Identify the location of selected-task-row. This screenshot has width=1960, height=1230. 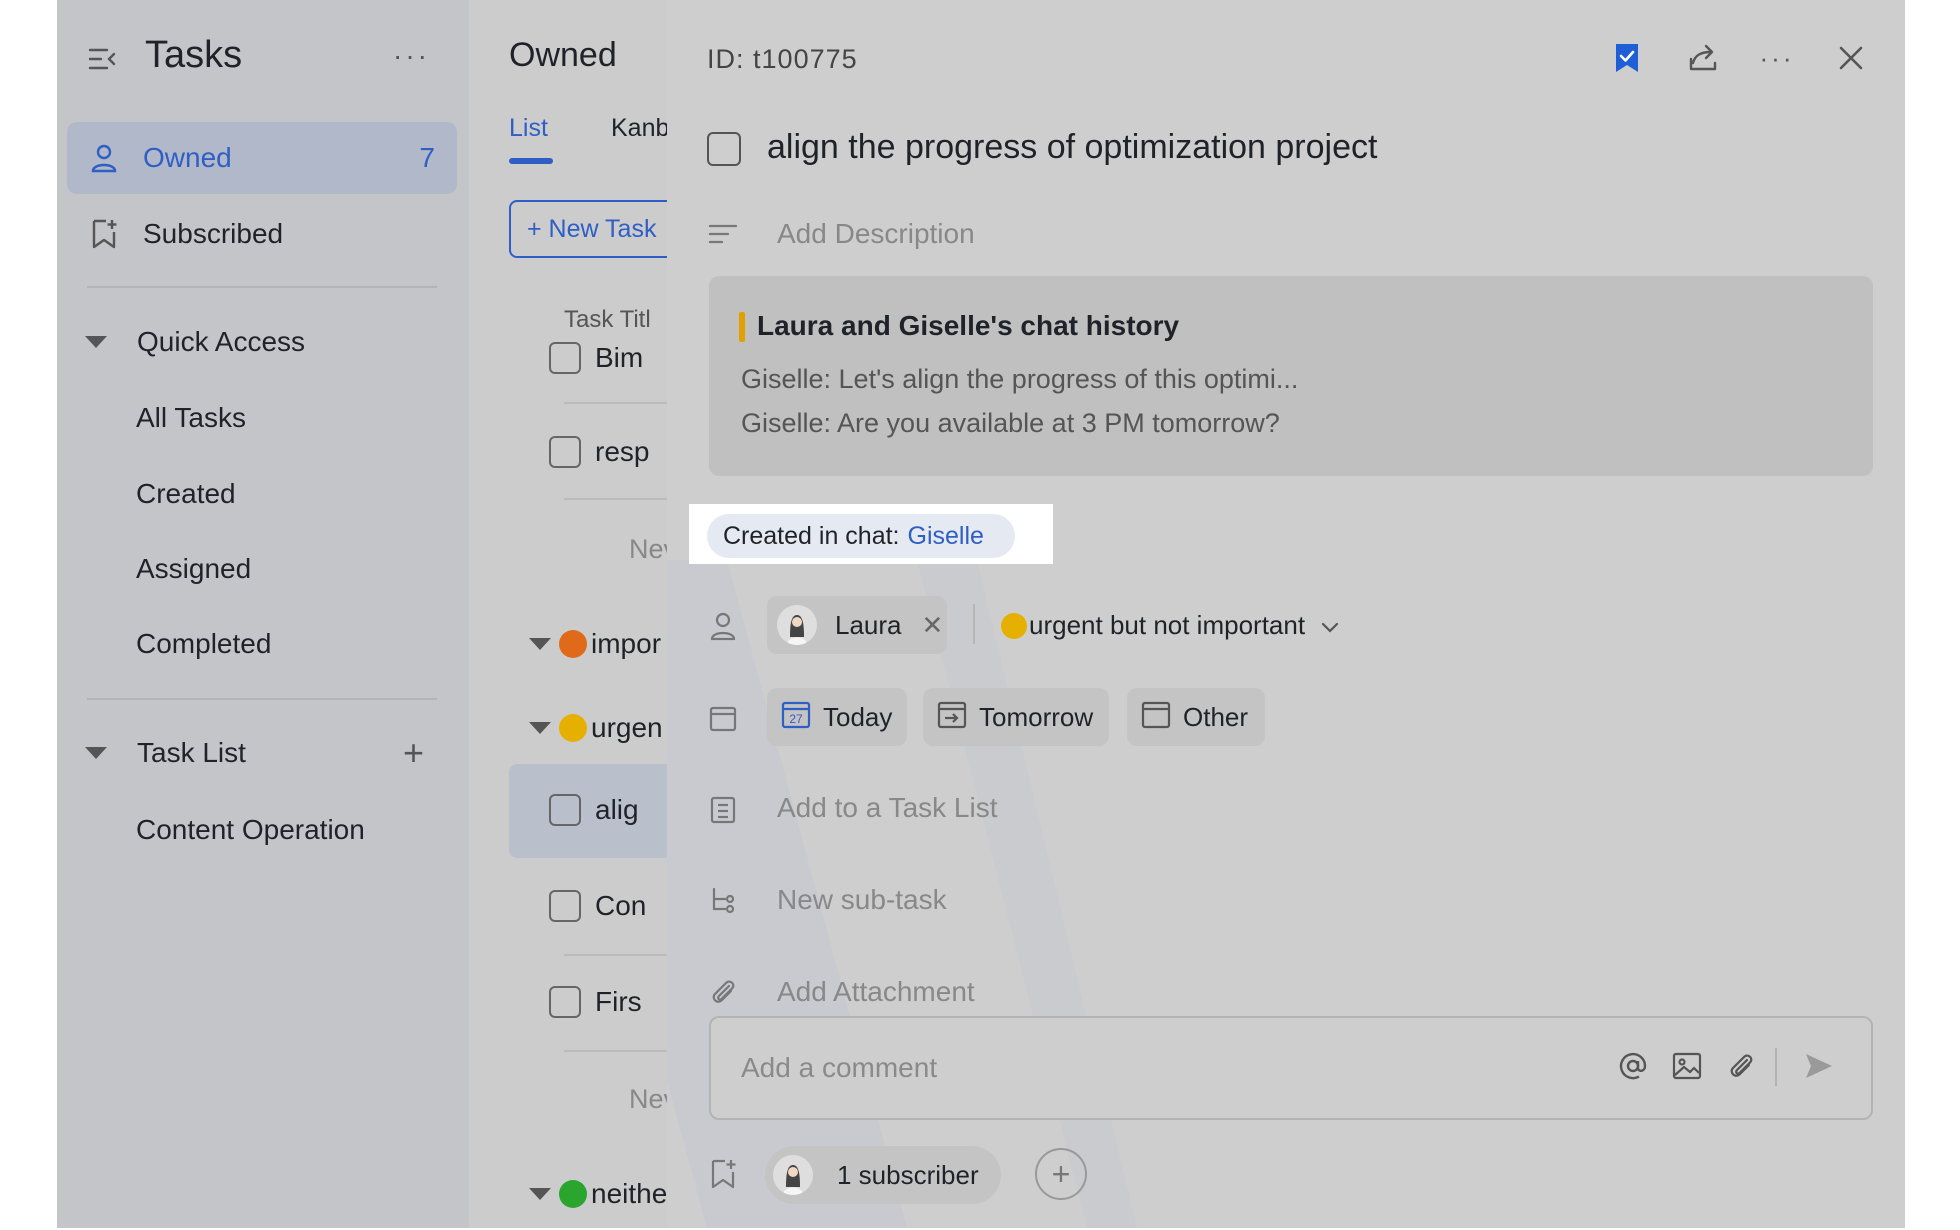
(588, 811).